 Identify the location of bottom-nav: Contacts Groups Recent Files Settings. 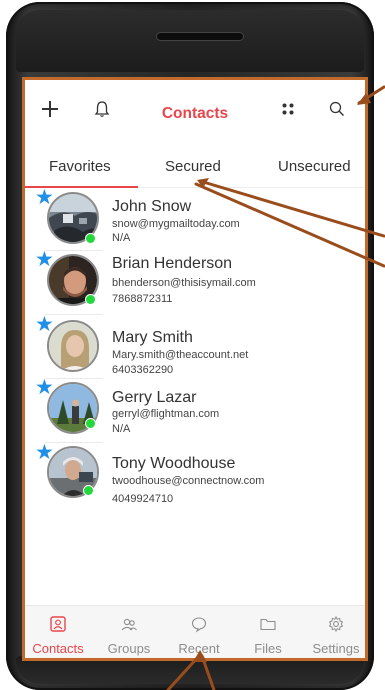
(195, 631).